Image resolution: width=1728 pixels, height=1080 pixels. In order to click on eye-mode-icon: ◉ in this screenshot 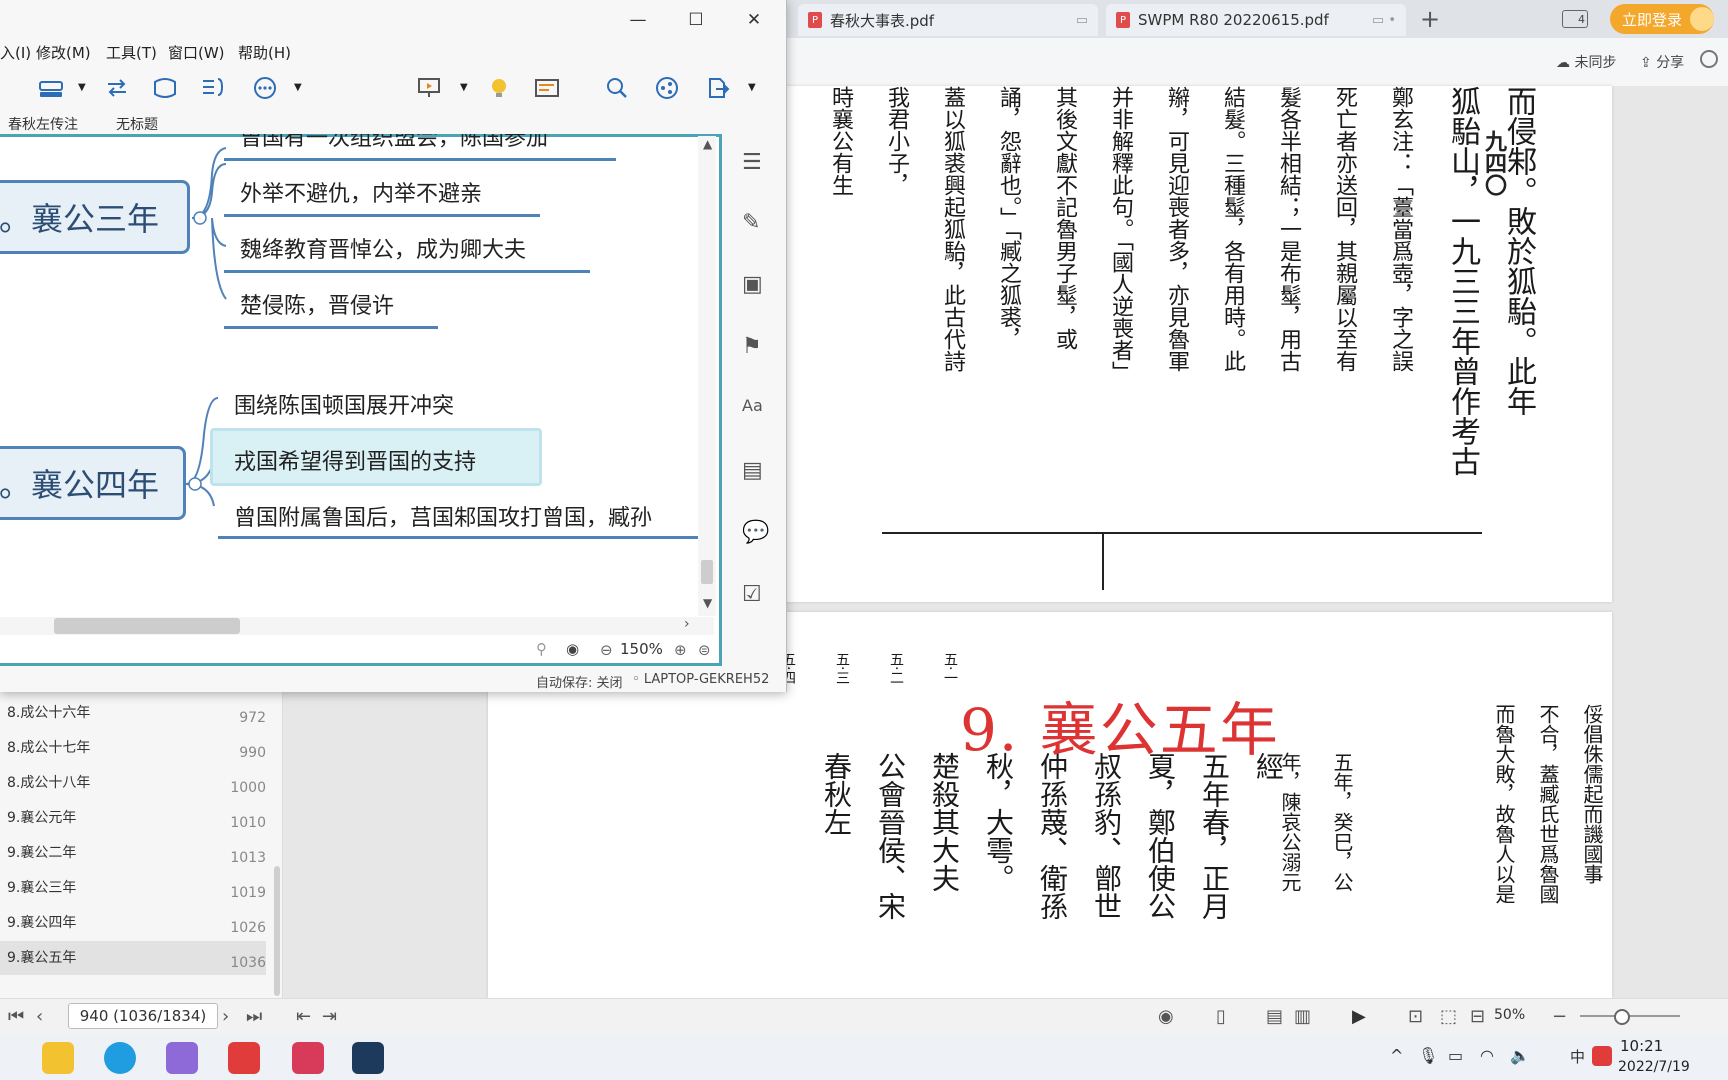, I will do `click(1166, 1016)`.